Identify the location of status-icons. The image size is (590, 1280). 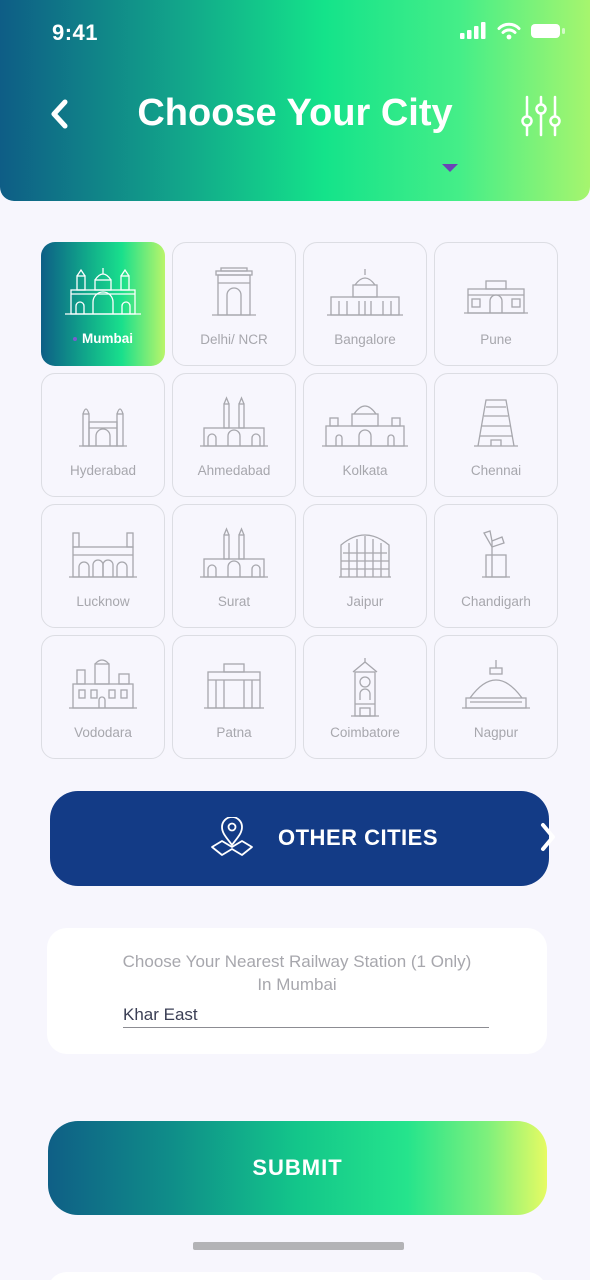
(513, 31).